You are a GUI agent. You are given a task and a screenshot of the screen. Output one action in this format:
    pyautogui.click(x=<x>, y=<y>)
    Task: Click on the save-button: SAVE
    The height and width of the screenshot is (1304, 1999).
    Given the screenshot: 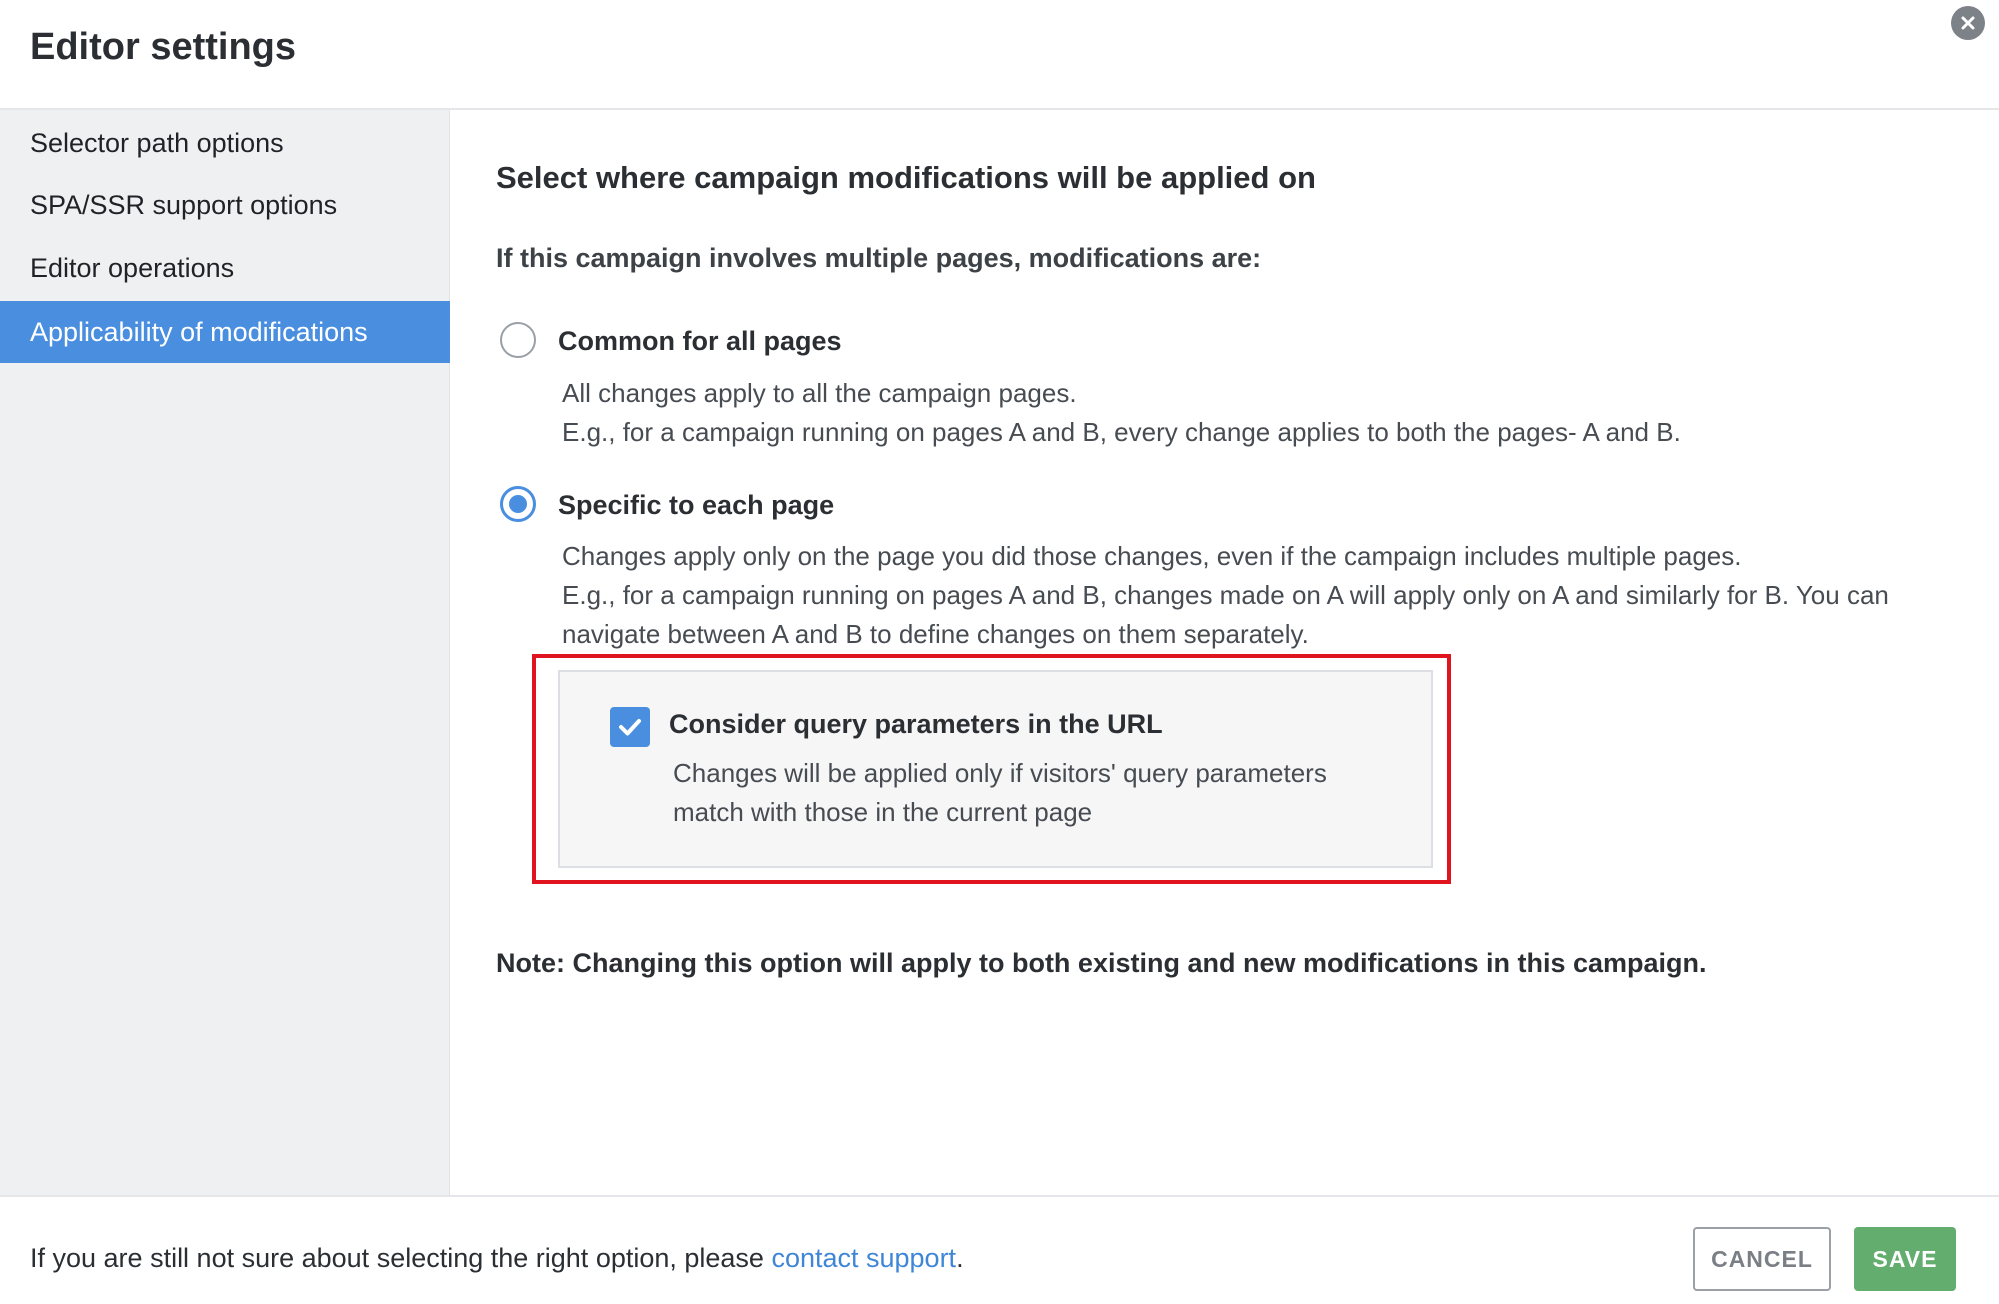 What is the action you would take?
    pyautogui.click(x=1905, y=1259)
    